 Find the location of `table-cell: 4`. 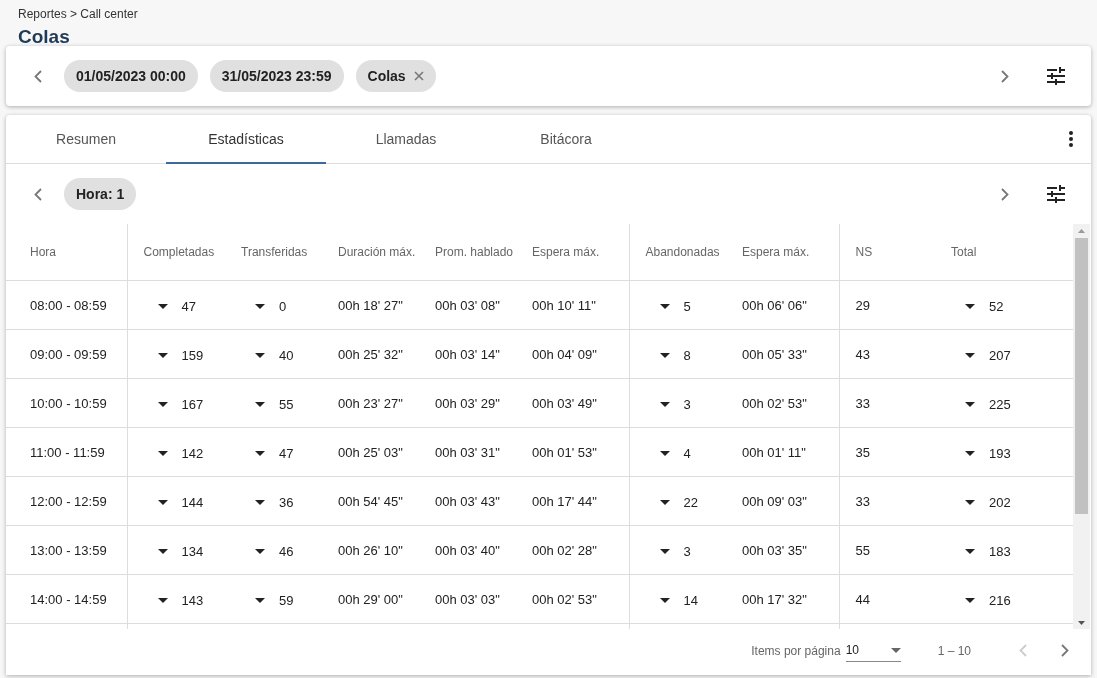

table-cell: 4 is located at coordinates (687, 453).